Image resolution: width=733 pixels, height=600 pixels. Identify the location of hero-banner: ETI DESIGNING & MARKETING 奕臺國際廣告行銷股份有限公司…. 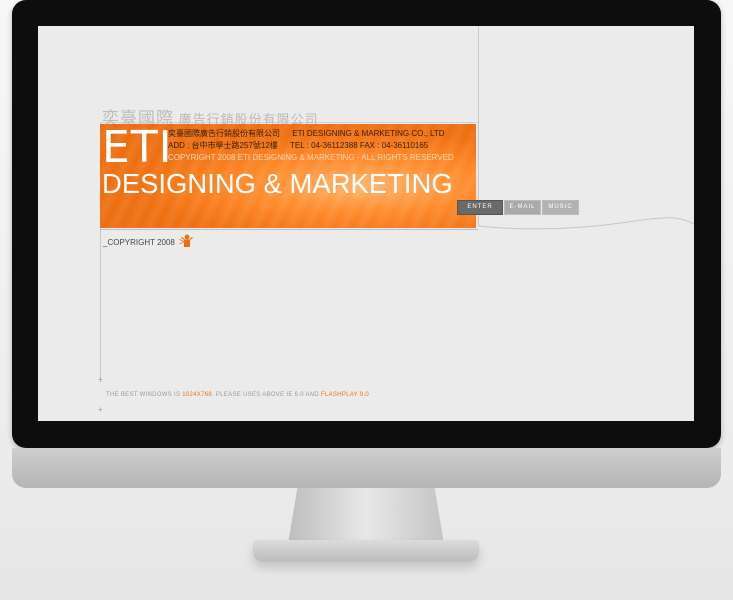
(288, 176).